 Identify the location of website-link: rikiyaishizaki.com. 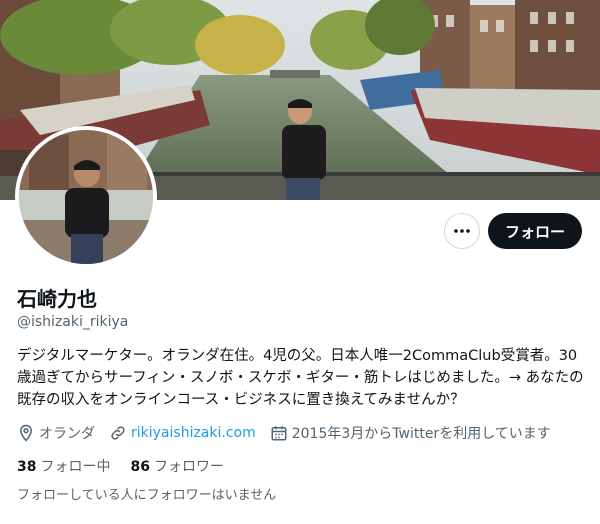
(193, 433).